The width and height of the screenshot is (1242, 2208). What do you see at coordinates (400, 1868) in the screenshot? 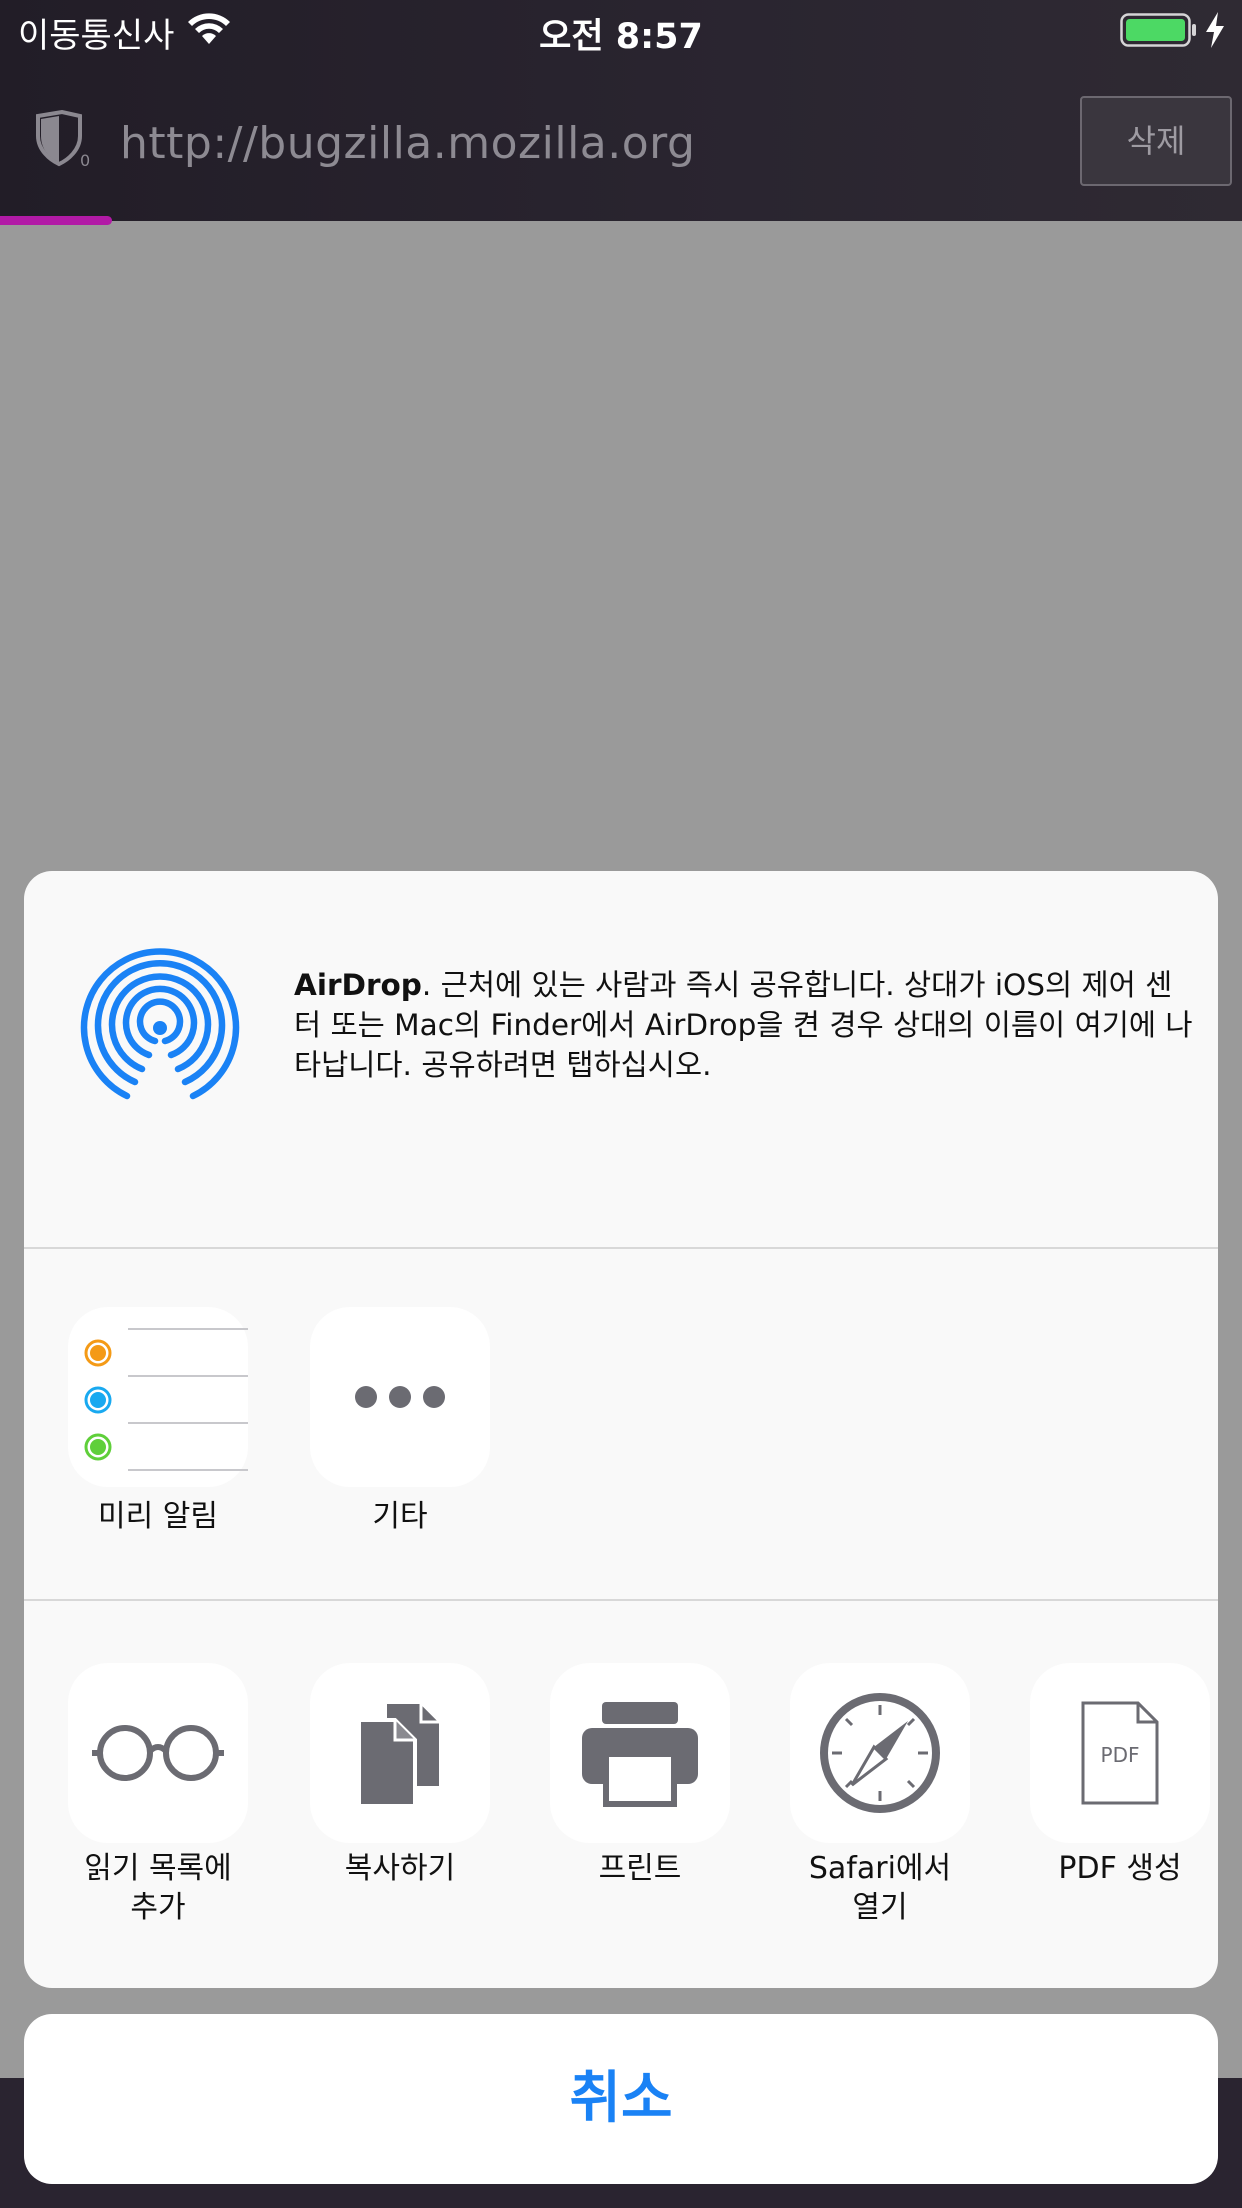
I see `copy-label: 복사하기` at bounding box center [400, 1868].